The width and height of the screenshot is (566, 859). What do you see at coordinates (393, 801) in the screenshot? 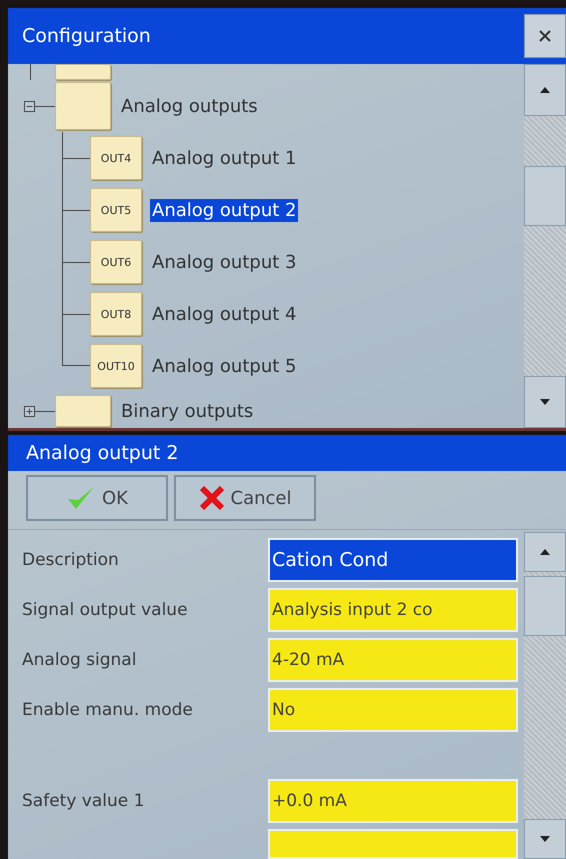
I see `input-field: +0.0 mA` at bounding box center [393, 801].